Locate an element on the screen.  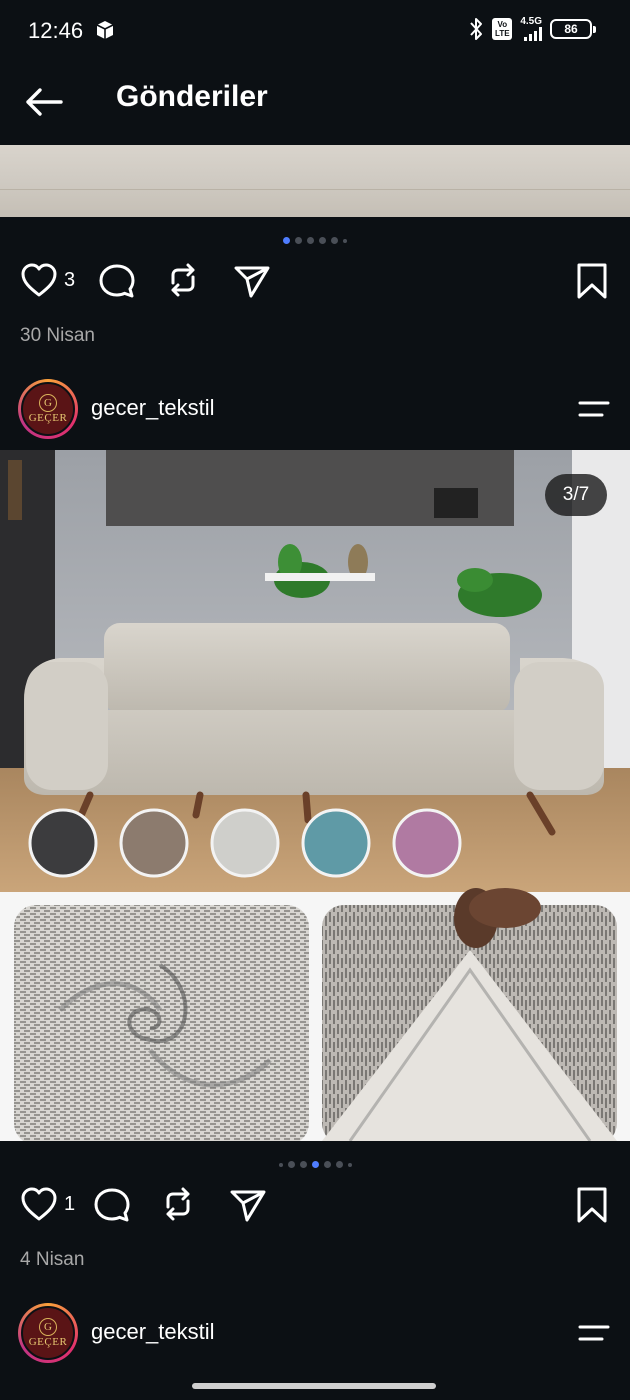
post-date: 30 Nisan is located at coordinates (57, 335).